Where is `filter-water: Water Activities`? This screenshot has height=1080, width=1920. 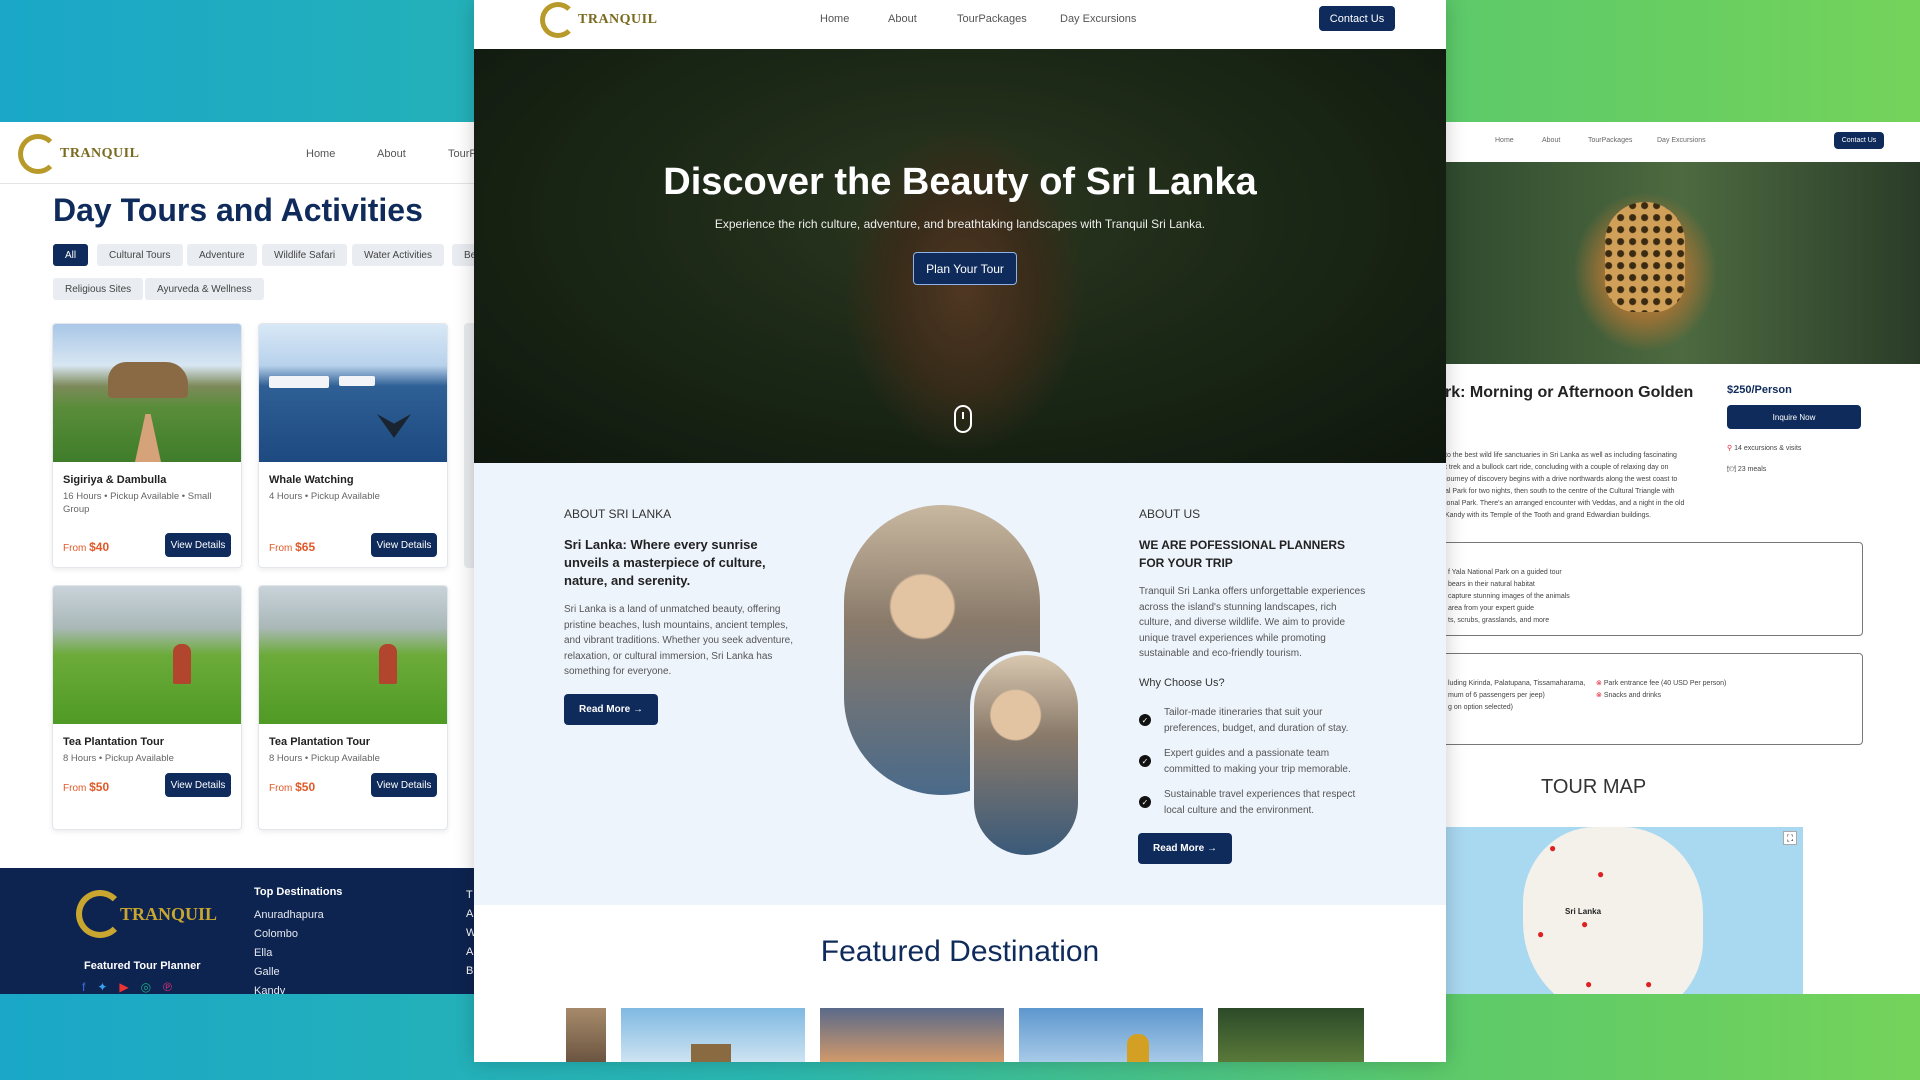 filter-water: Water Activities is located at coordinates (398, 255).